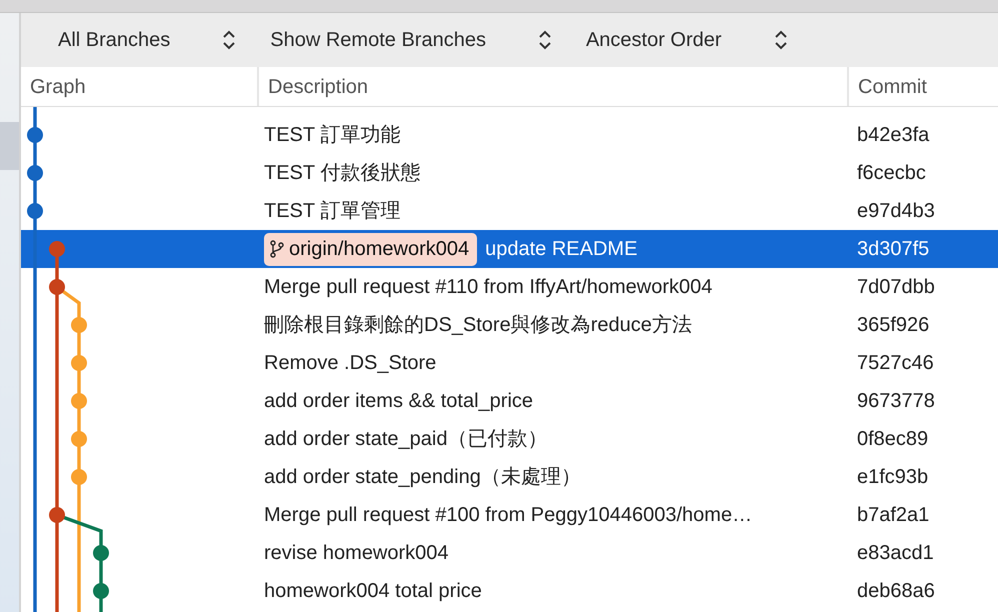 Image resolution: width=998 pixels, height=612 pixels. Describe the element at coordinates (692, 40) in the screenshot. I see `popup-button: Ancestor Order` at that location.